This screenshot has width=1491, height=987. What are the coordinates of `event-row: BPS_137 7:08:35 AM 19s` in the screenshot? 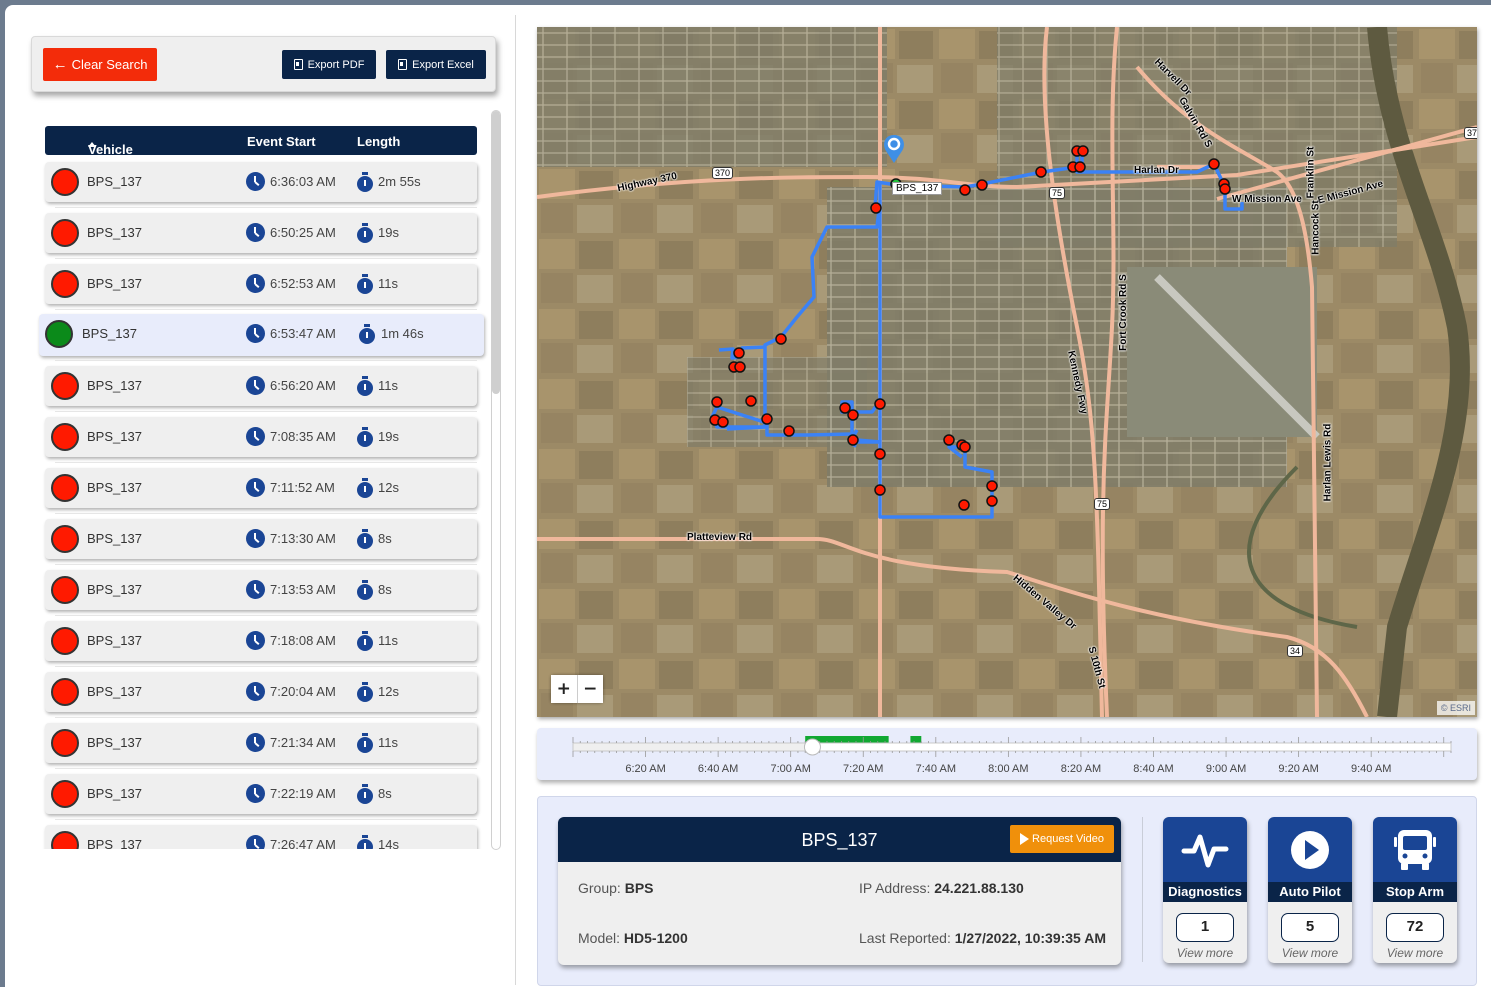 It's located at (261, 437).